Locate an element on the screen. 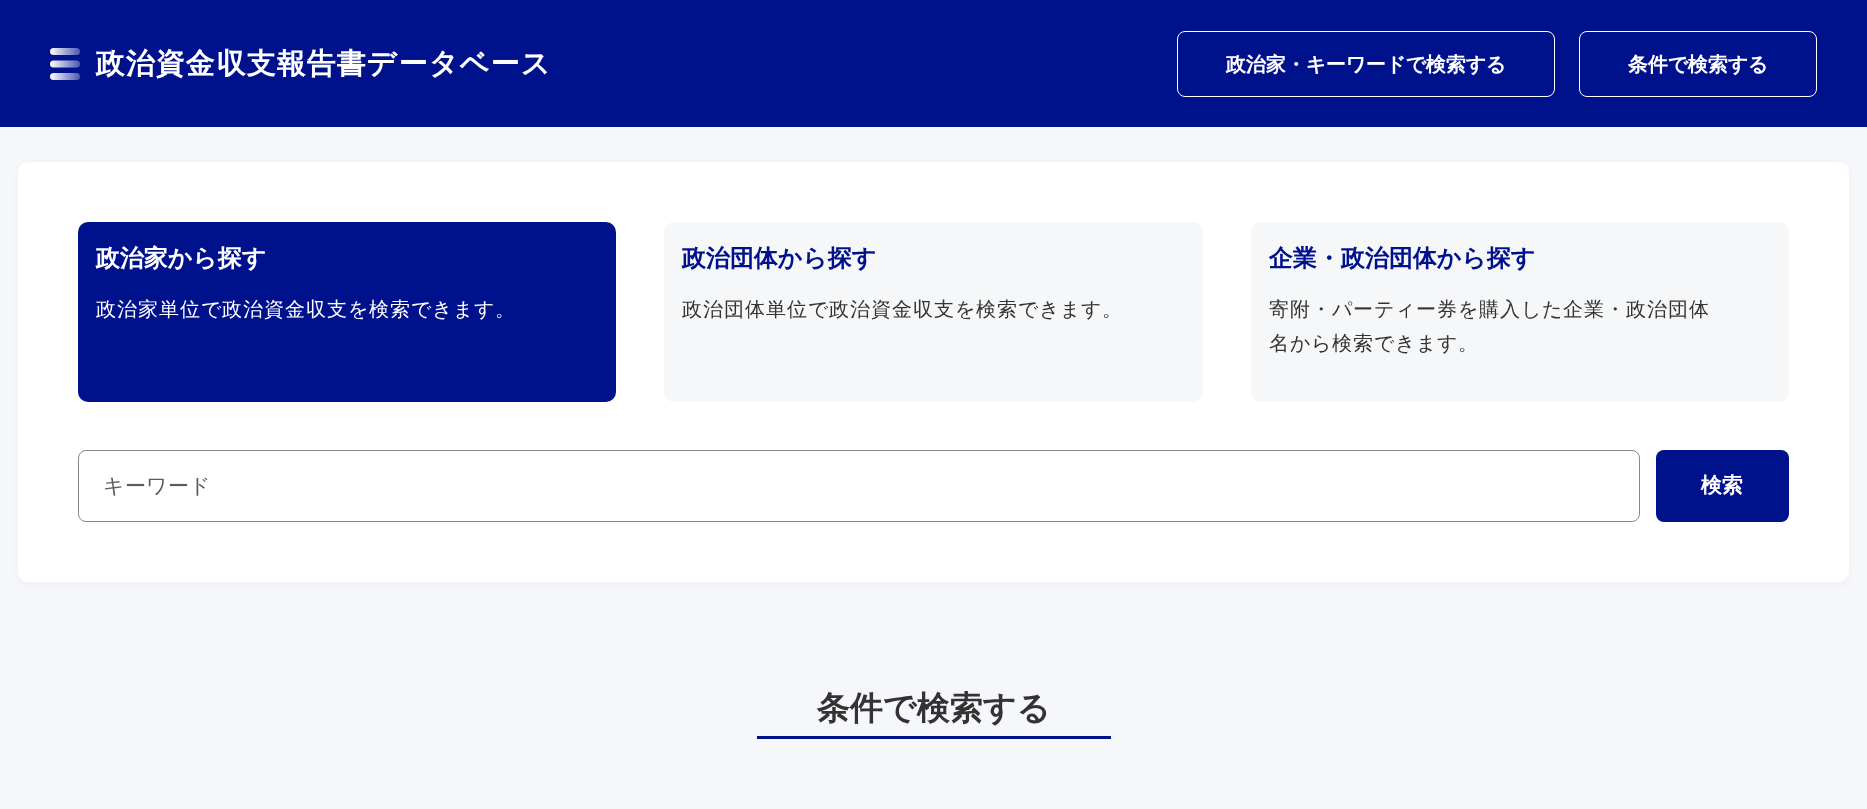 The height and width of the screenshot is (809, 1867). tab-description: 政治家単位で政治資金収支を検索できます。 is located at coordinates (306, 309).